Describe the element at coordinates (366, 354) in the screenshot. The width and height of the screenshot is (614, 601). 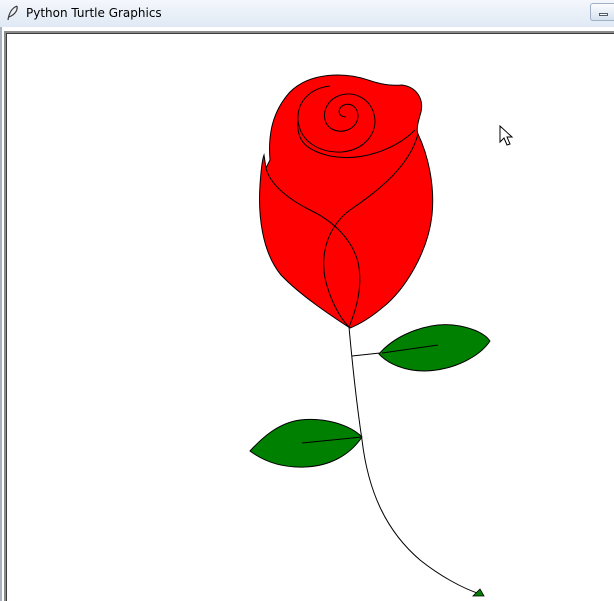
I see `leaf-branch-upper` at that location.